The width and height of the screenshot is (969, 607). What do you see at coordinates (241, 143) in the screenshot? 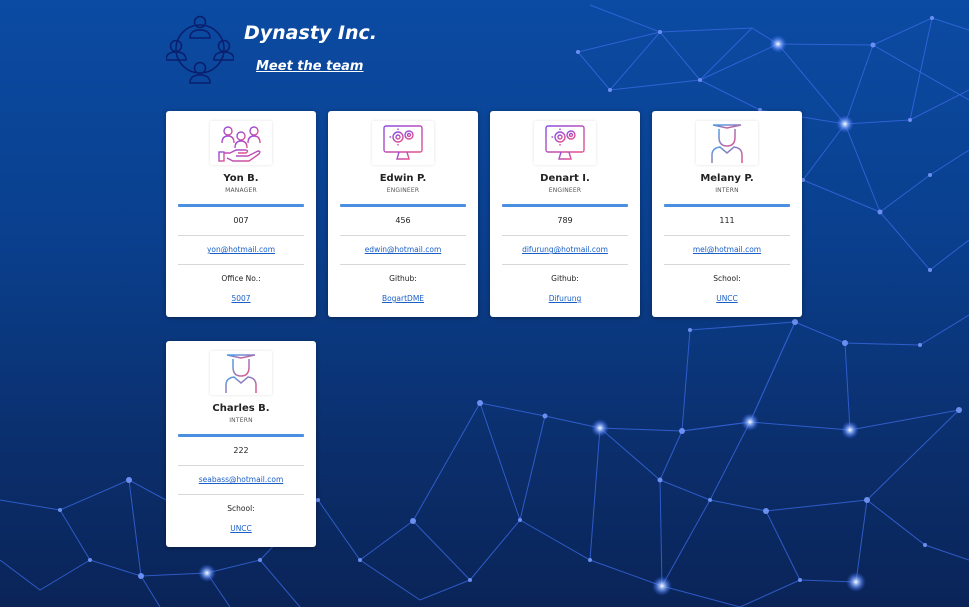
I see `team-handshake-icon` at bounding box center [241, 143].